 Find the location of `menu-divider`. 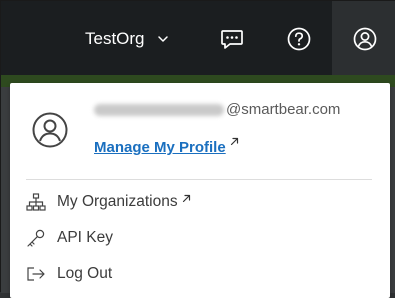

menu-divider is located at coordinates (199, 179).